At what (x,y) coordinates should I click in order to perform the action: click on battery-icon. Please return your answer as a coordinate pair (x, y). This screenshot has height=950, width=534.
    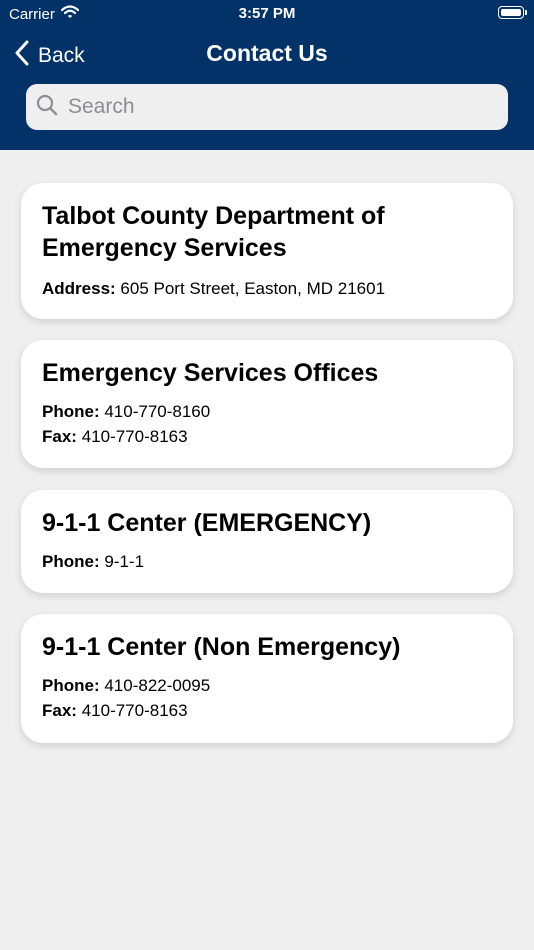
    Looking at the image, I should click on (512, 12).